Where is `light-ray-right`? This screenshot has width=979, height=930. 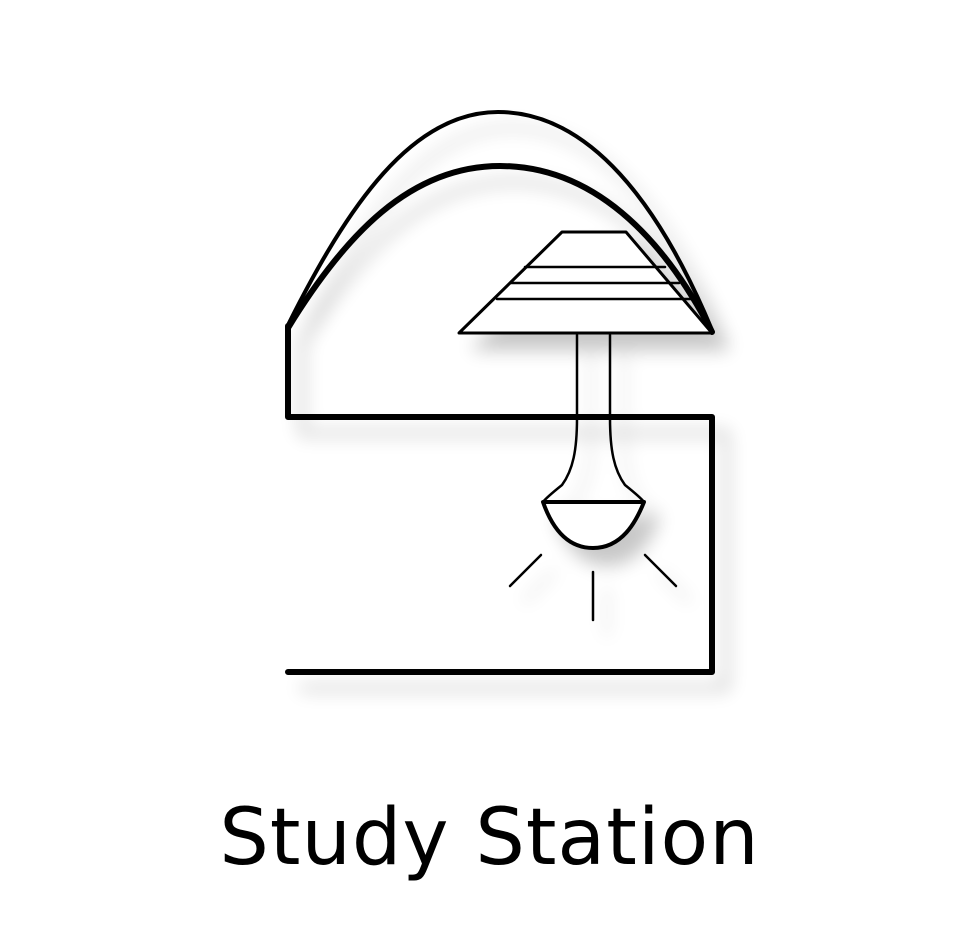 light-ray-right is located at coordinates (660, 570).